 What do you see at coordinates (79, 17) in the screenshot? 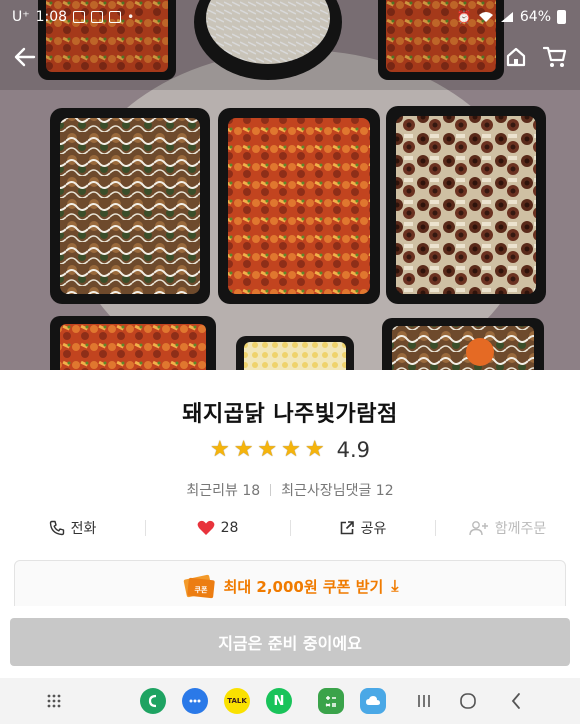
I see `notification-icon` at bounding box center [79, 17].